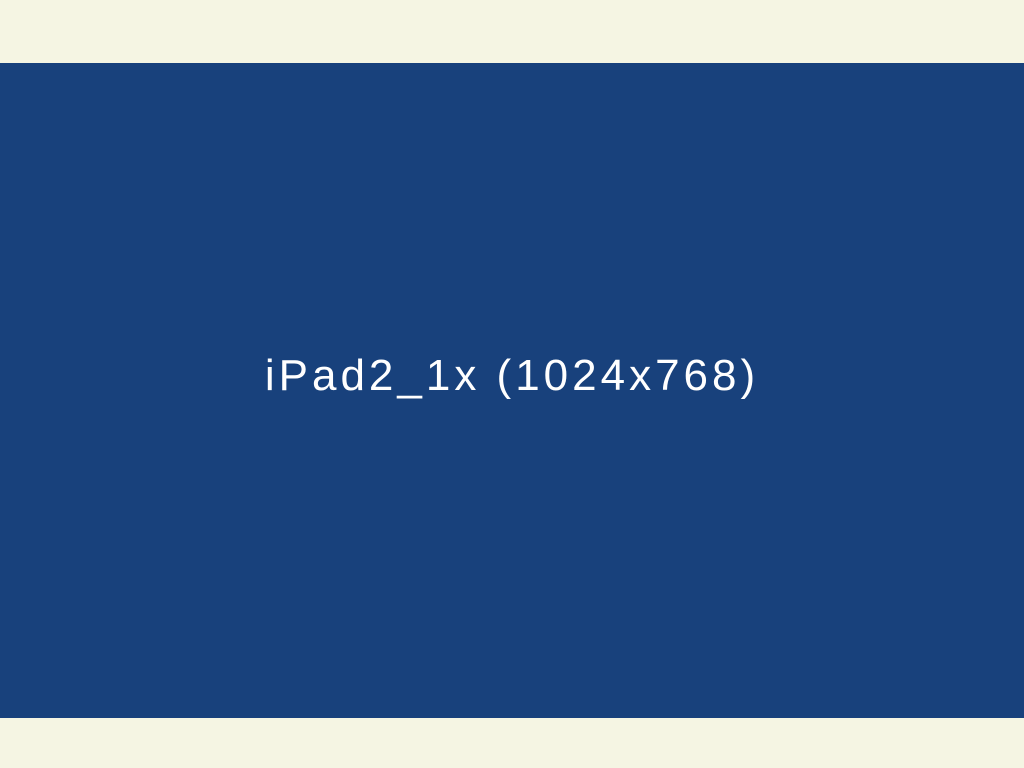  What do you see at coordinates (512, 375) in the screenshot?
I see `device-size-label: iPad2_1x (1024x768)` at bounding box center [512, 375].